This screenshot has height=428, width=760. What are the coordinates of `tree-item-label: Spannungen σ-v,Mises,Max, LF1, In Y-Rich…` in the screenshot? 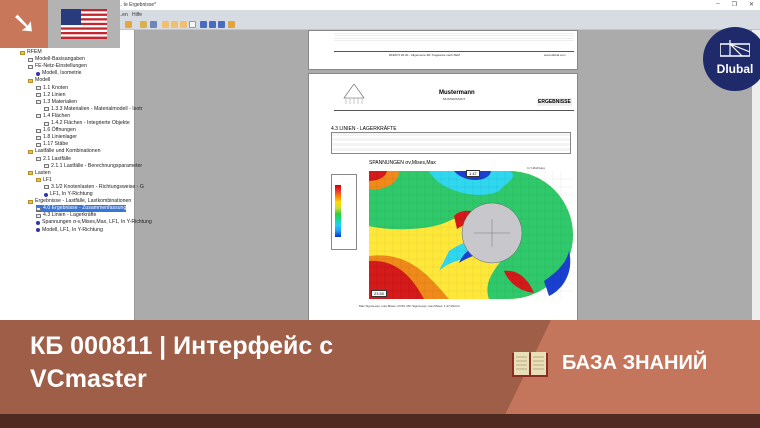 It's located at (97, 222).